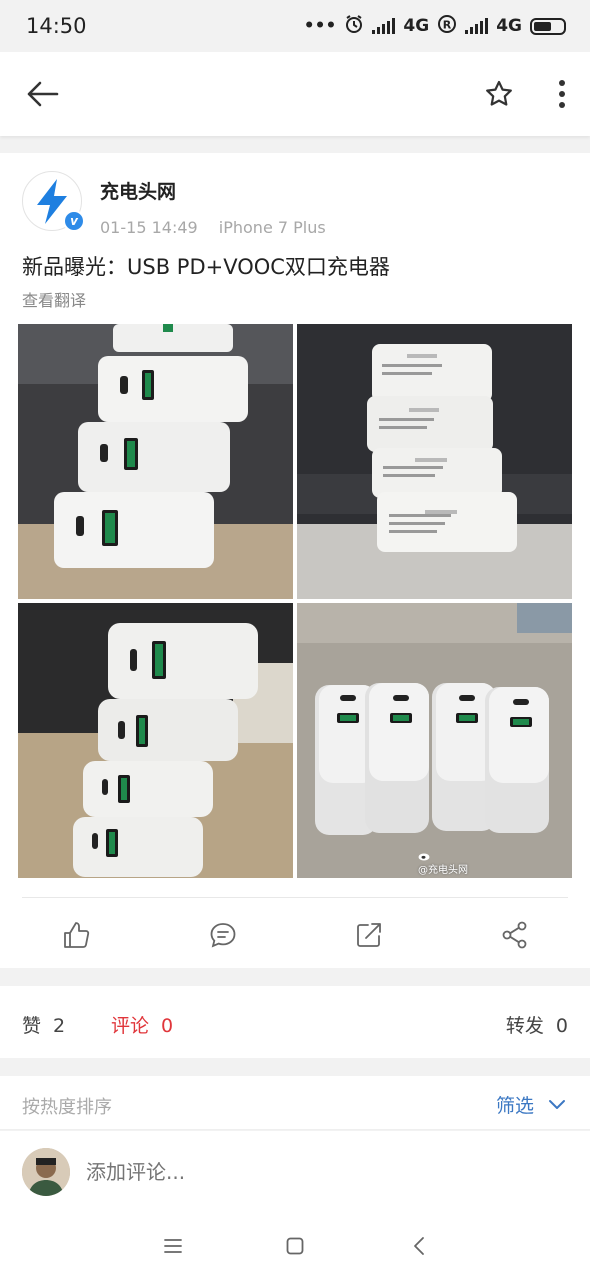 This screenshot has height=1280, width=590. I want to click on post-author: v 充电头网 01-15 14:49 iPhone 7 Plus, so click(174, 204).